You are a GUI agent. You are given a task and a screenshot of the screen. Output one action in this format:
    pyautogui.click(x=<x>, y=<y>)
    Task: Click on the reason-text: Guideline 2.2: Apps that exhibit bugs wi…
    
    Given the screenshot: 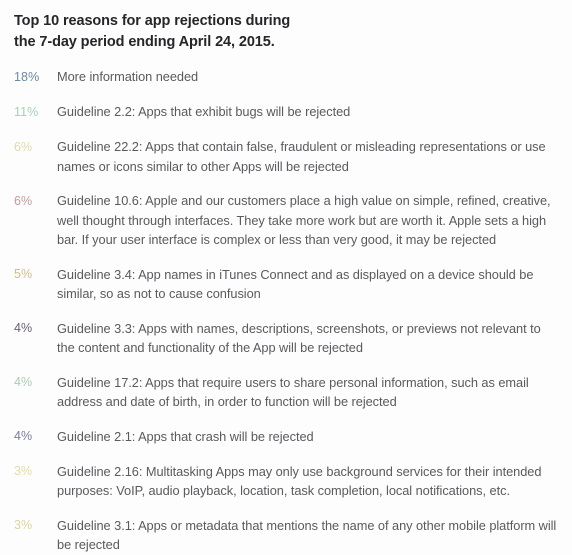 What is the action you would take?
    pyautogui.click(x=204, y=111)
    